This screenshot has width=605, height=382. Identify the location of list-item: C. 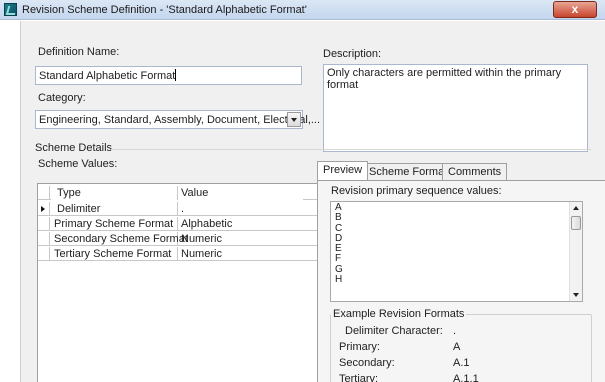
(456, 228).